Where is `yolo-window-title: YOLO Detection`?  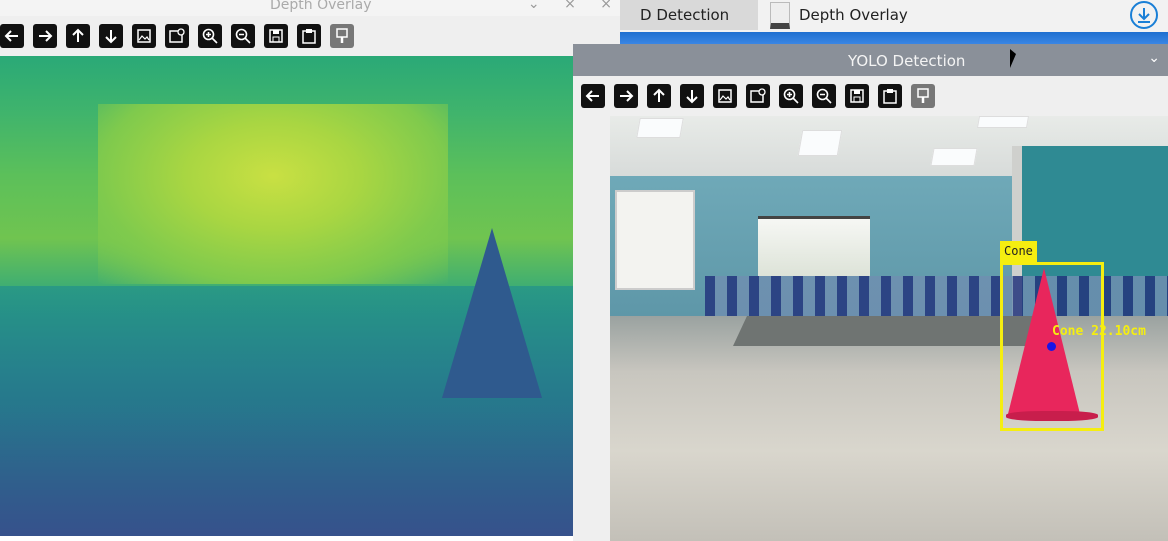
yolo-window-title: YOLO Detection is located at coordinates (907, 61).